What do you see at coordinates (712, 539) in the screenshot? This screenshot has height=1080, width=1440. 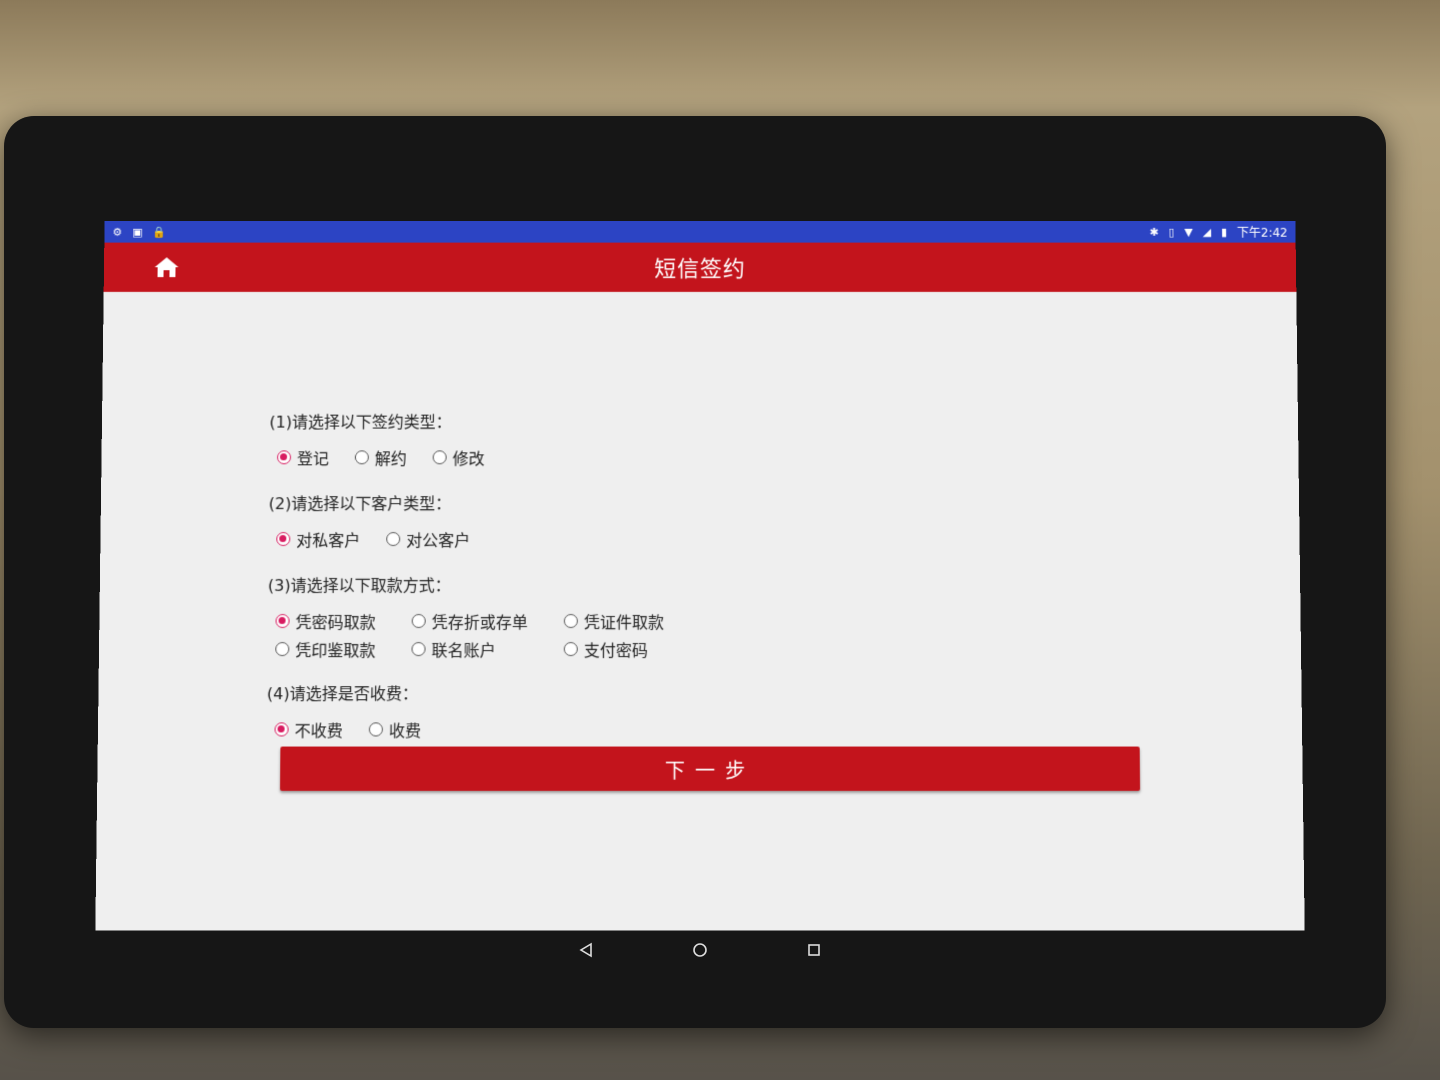 I see `question-2-options: 对私客户 对公客户` at bounding box center [712, 539].